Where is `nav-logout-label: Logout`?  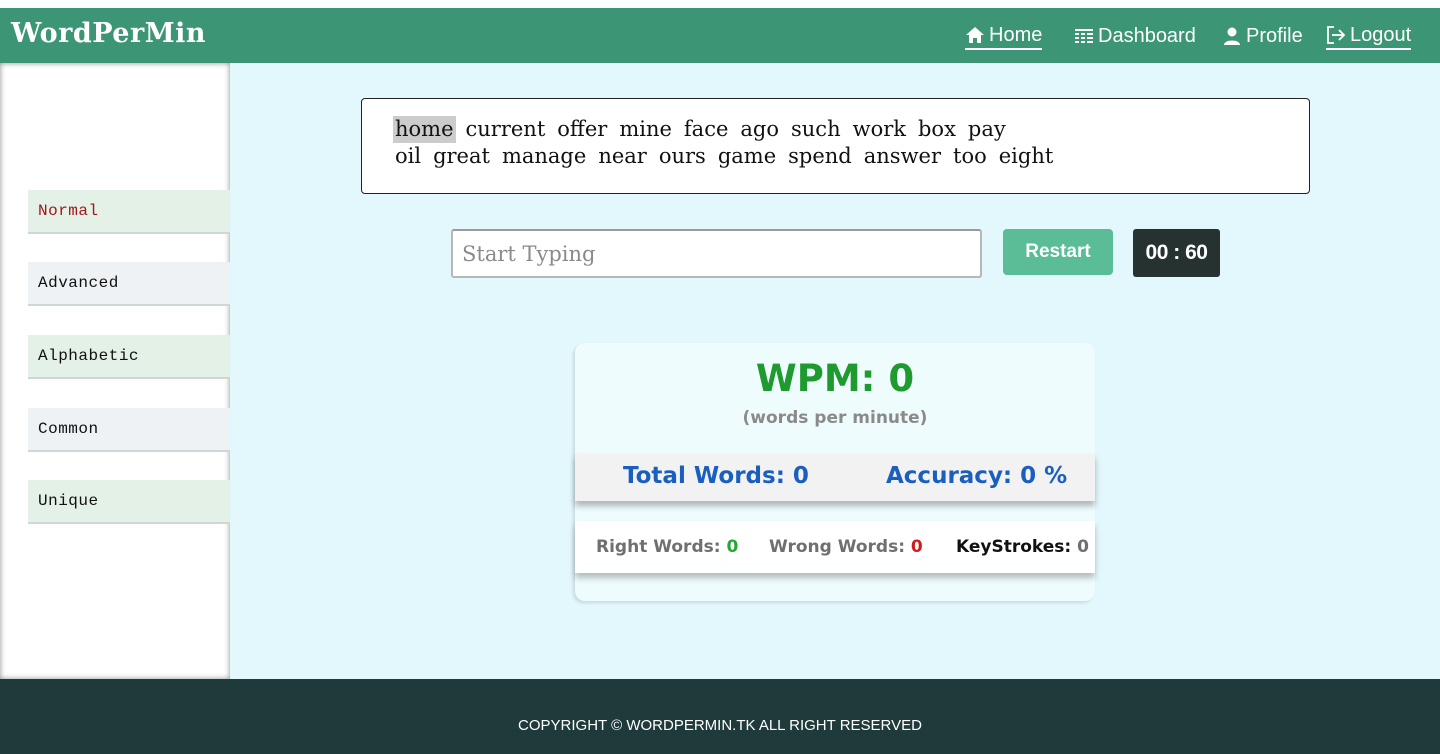
nav-logout-label: Logout is located at coordinates (1381, 34).